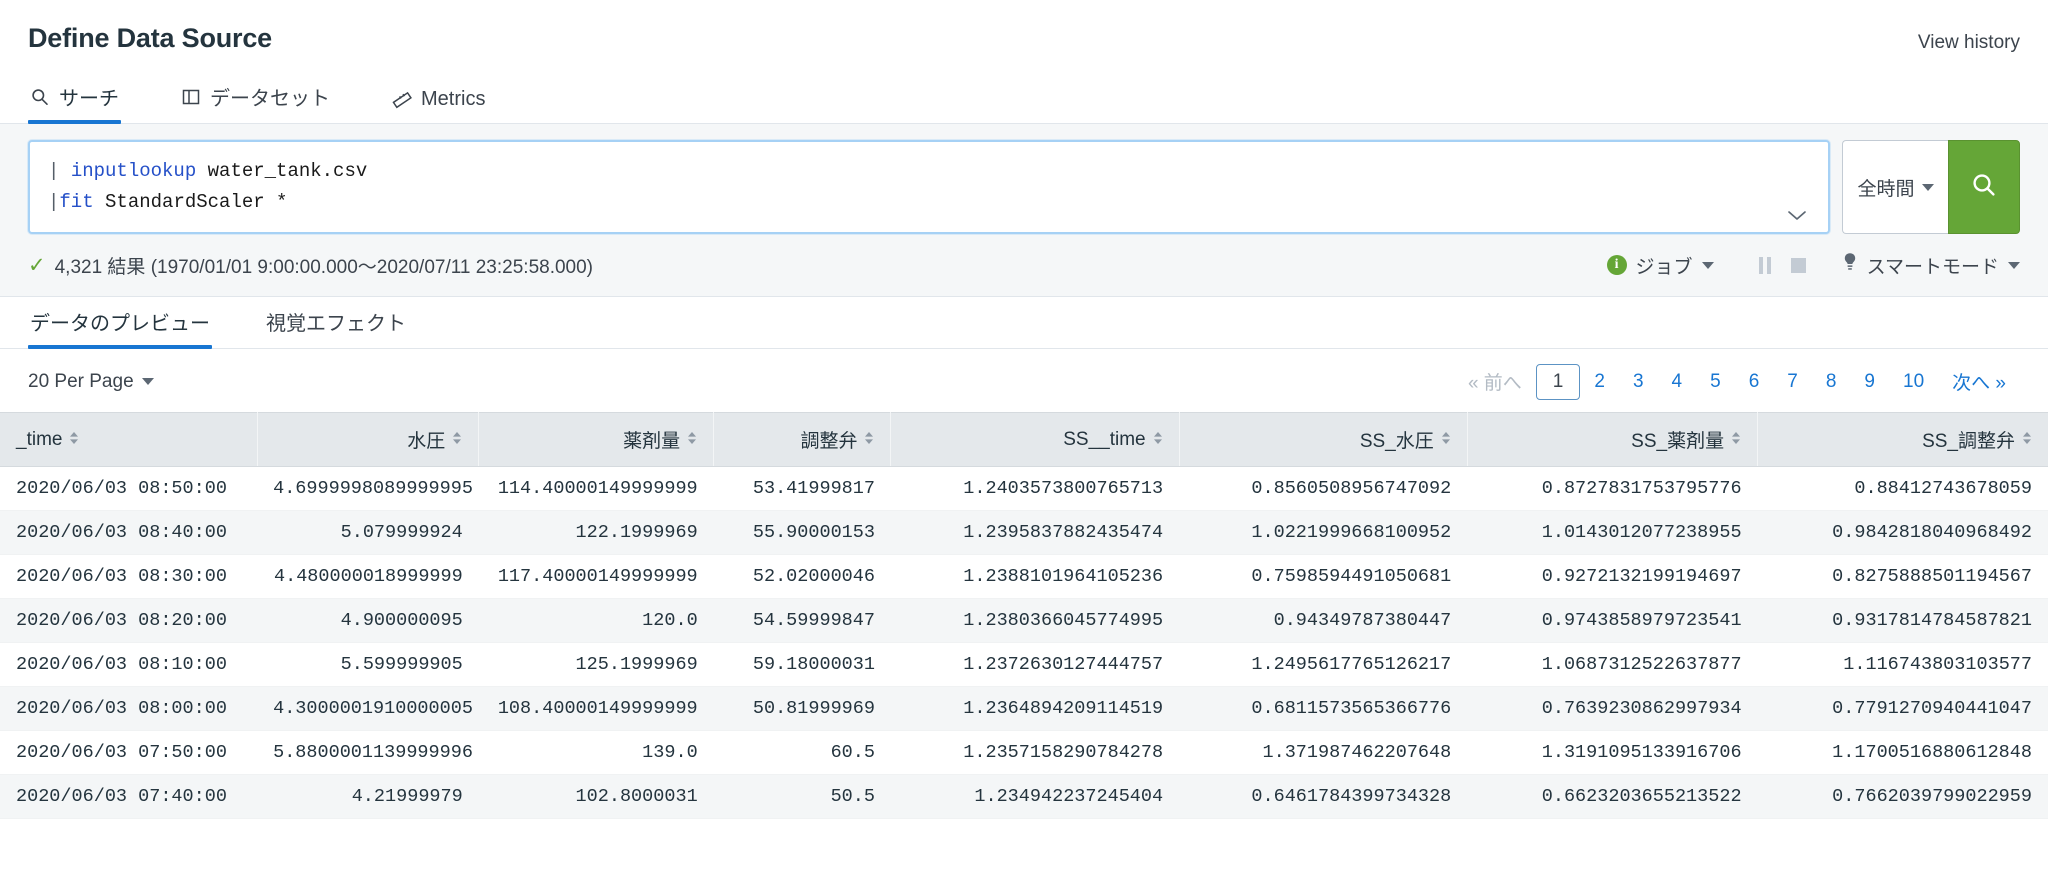  What do you see at coordinates (1797, 215) in the screenshot?
I see `chevron-down-icon` at bounding box center [1797, 215].